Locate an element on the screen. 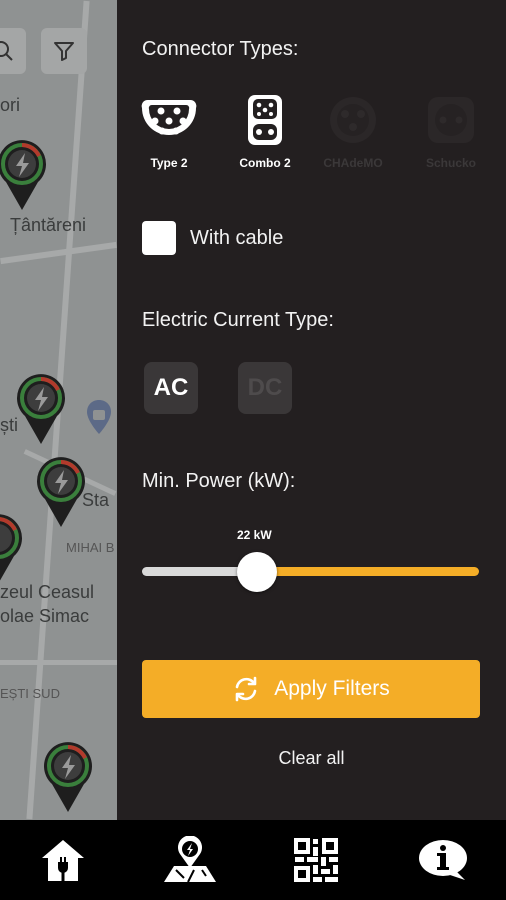 The image size is (506, 900). nav-info is located at coordinates (443, 860).